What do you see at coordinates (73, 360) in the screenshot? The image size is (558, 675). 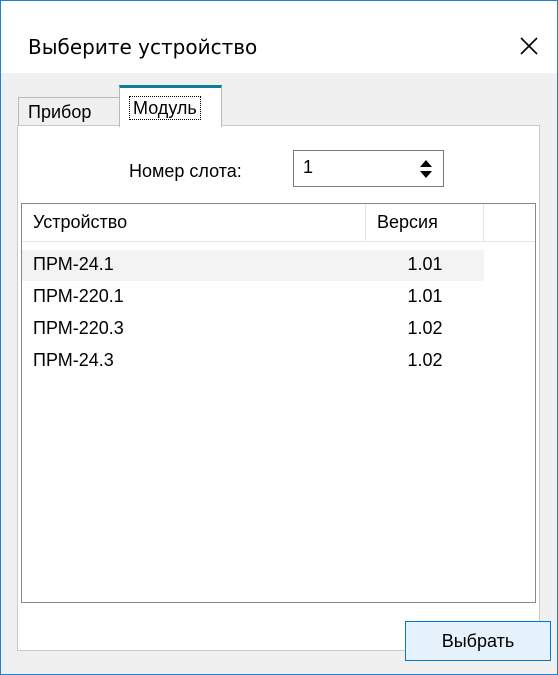 I see `device-name: ПРМ-24.3` at bounding box center [73, 360].